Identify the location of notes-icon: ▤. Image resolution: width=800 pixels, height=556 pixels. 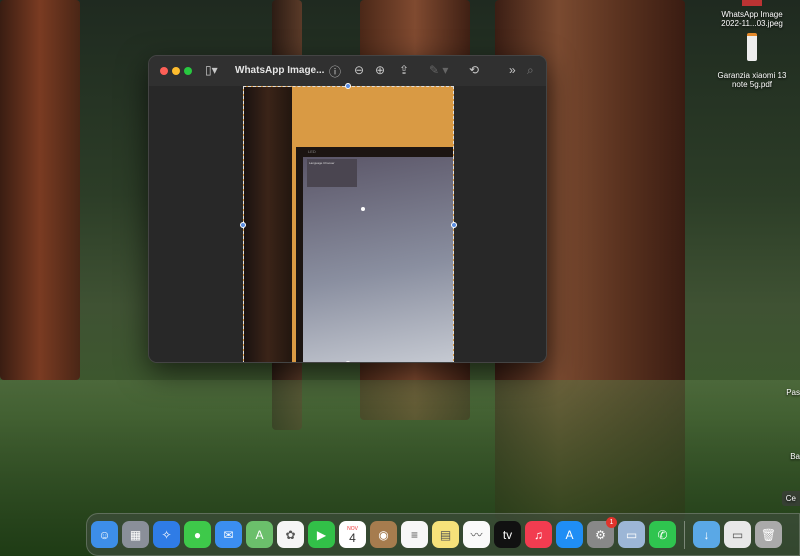
(445, 534).